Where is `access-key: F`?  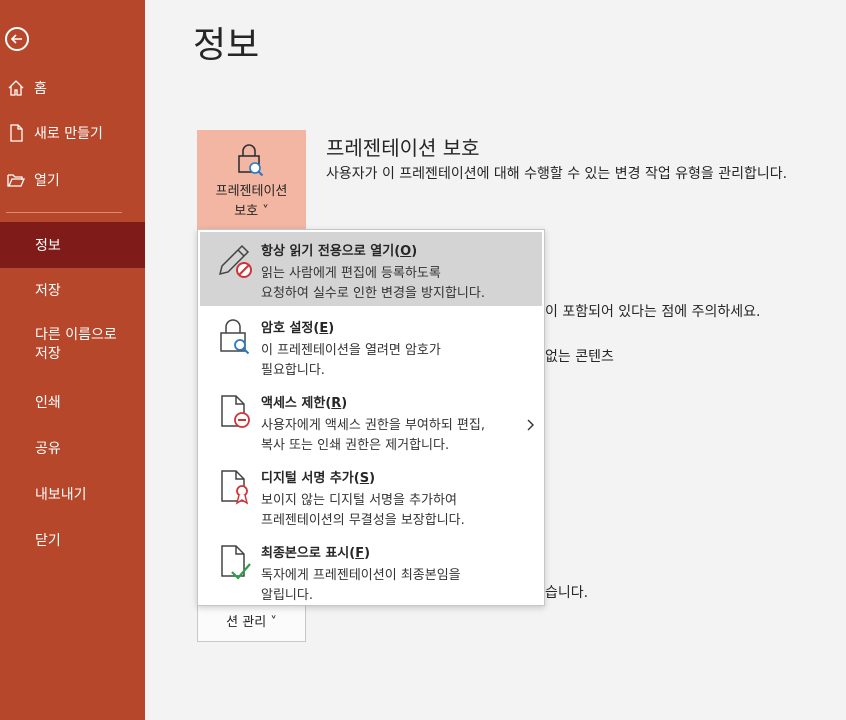
access-key: F is located at coordinates (360, 553).